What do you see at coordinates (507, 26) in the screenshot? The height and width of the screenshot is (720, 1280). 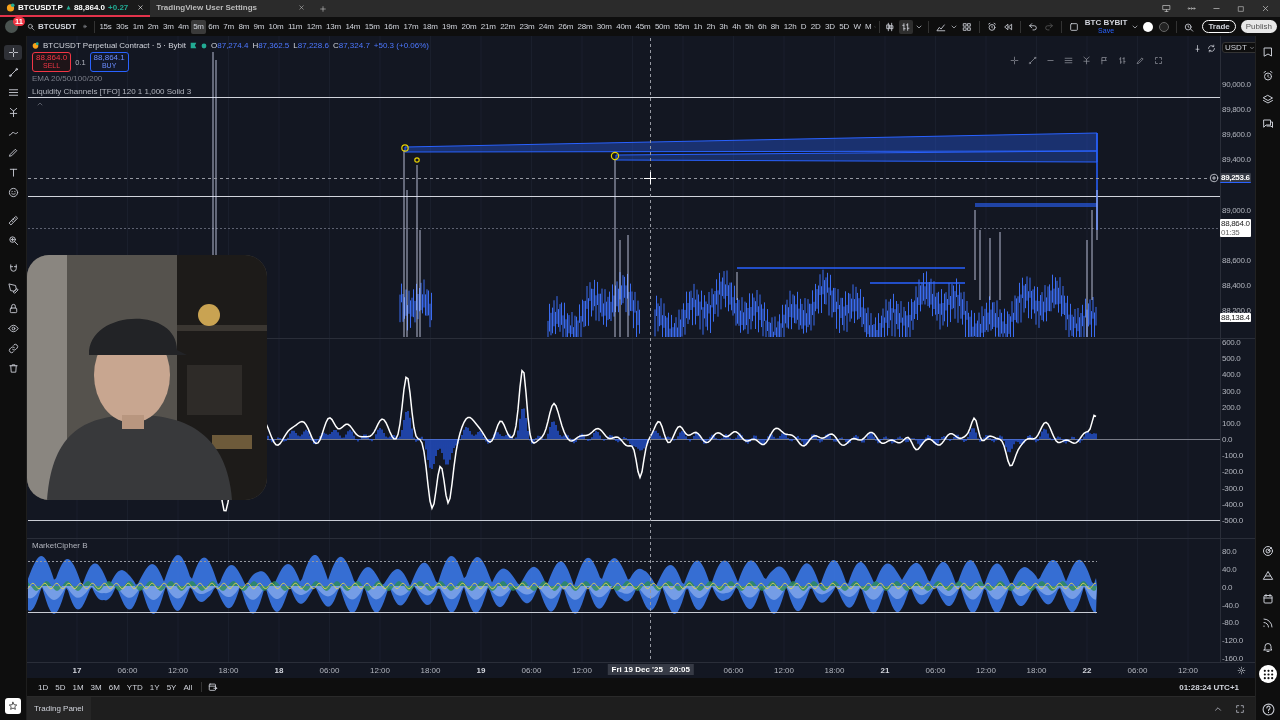 I see `interval-button: 22m` at bounding box center [507, 26].